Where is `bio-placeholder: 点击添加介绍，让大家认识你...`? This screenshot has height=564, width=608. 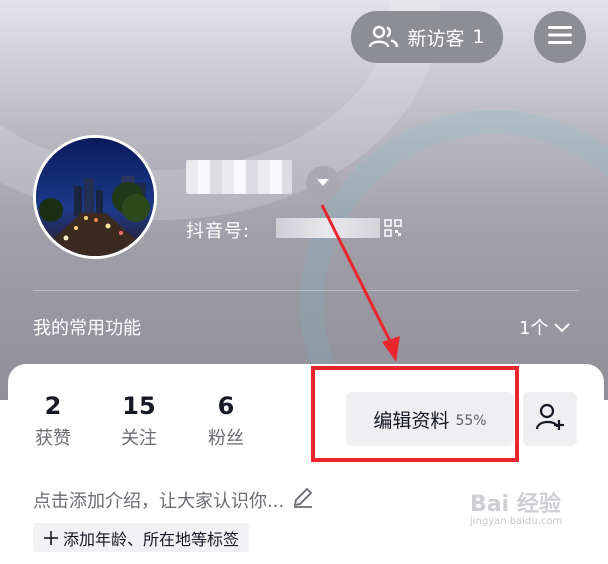 bio-placeholder: 点击添加介绍，让大家认识你... is located at coordinates (159, 501).